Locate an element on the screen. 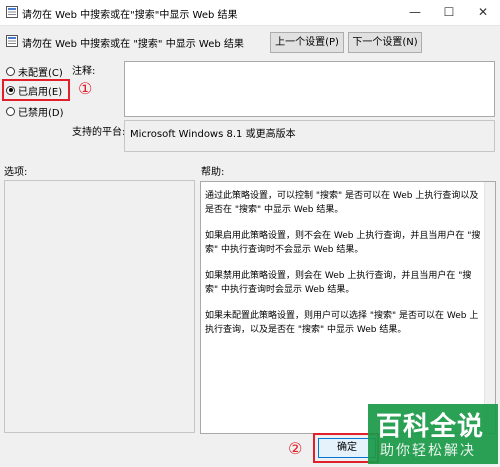 The height and width of the screenshot is (467, 500). radio-label: 已启用(E) is located at coordinates (40, 92).